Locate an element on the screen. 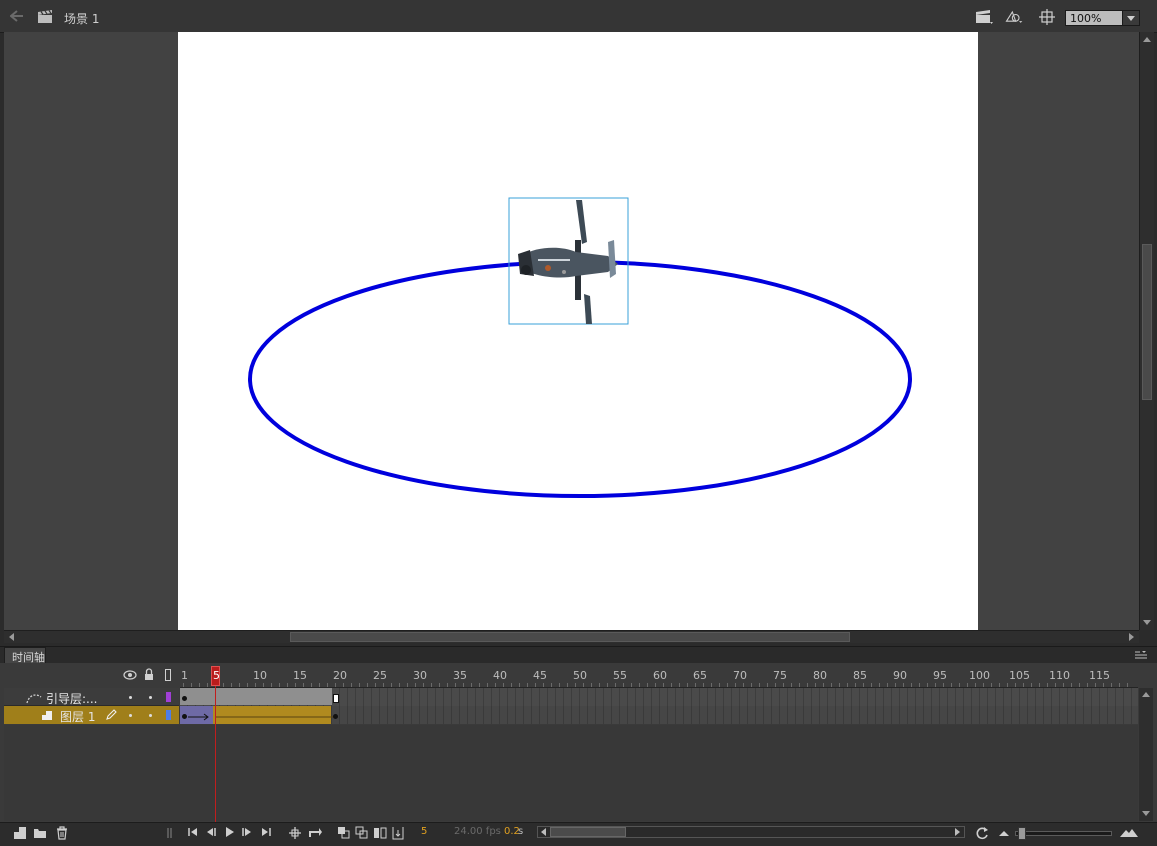 The height and width of the screenshot is (846, 1157). new-folder-icon is located at coordinates (40, 833).